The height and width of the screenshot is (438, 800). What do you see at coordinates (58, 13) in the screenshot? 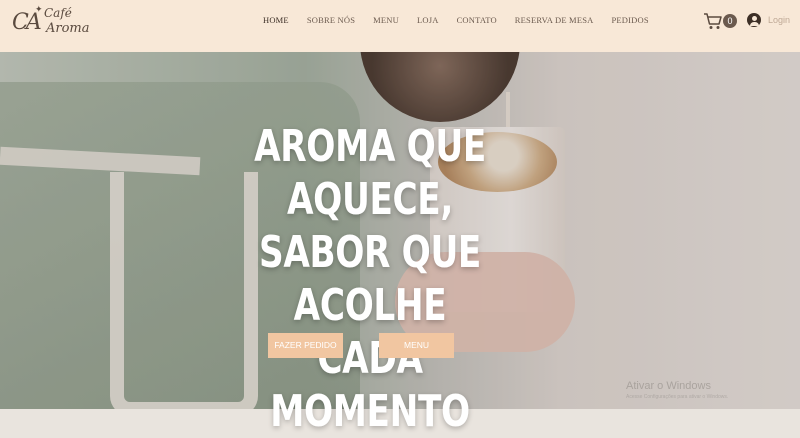
I see `logo-line1: Café` at bounding box center [58, 13].